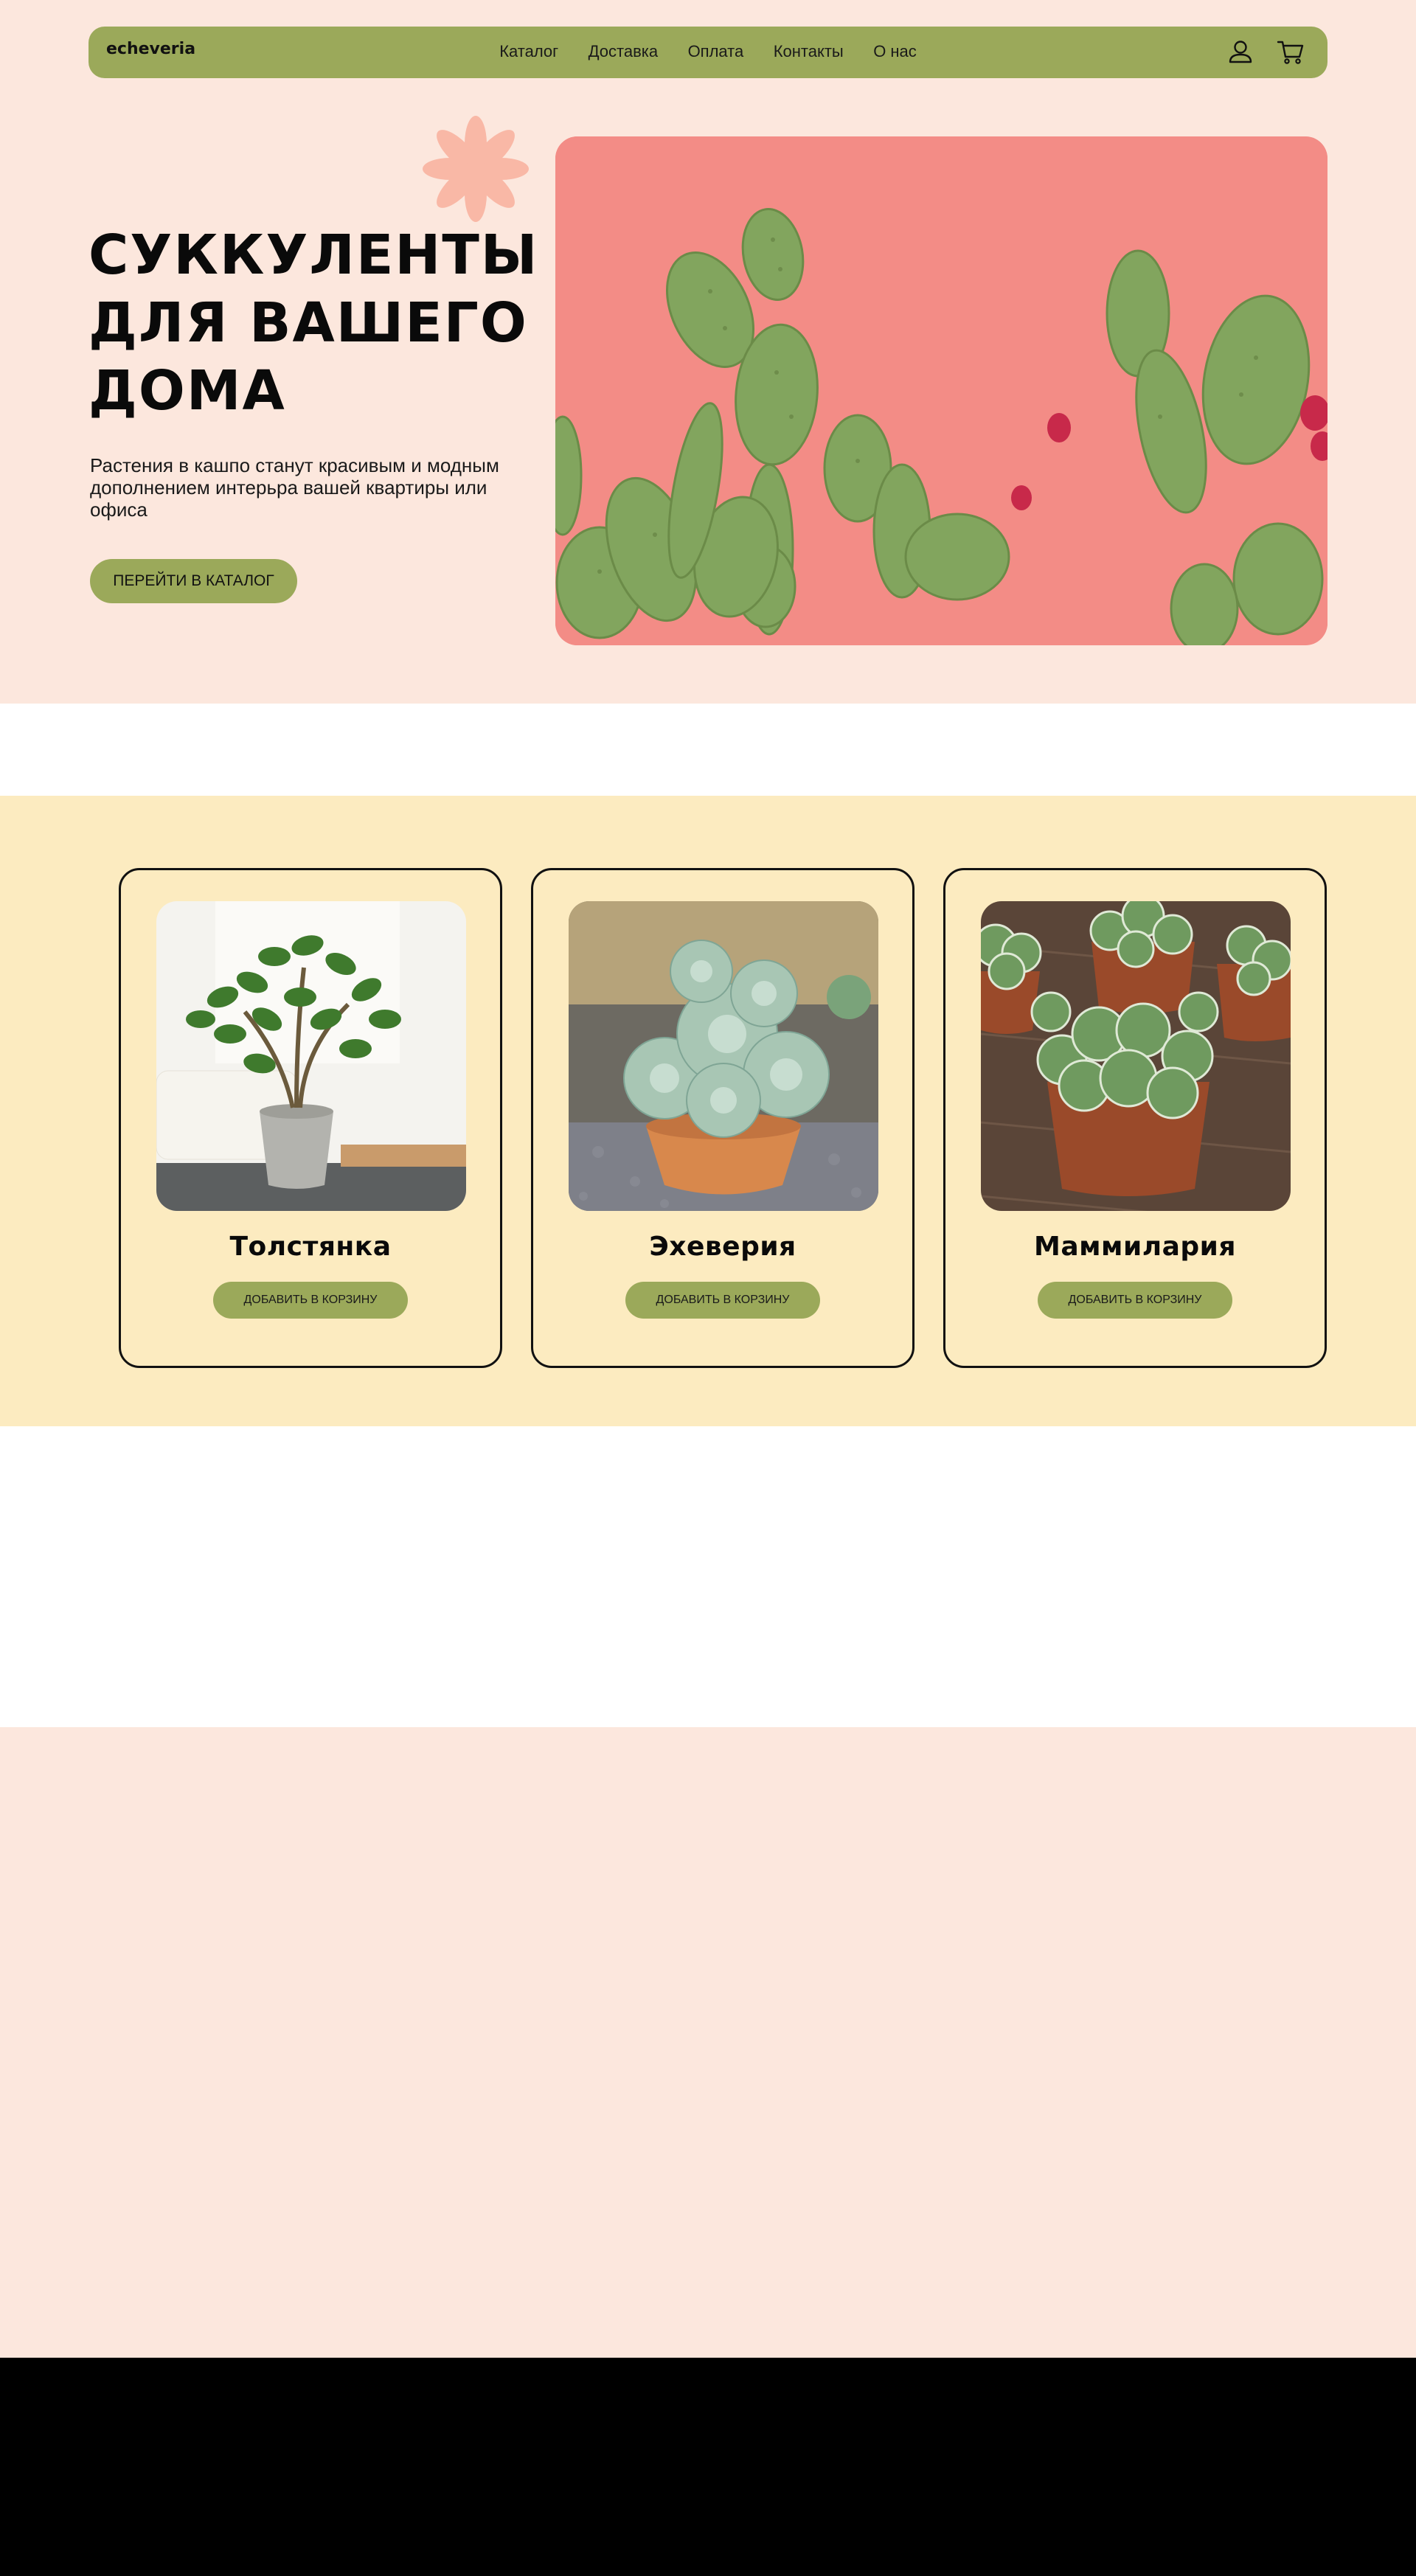 This screenshot has width=1416, height=2576. I want to click on decorative-flower-icon, so click(476, 169).